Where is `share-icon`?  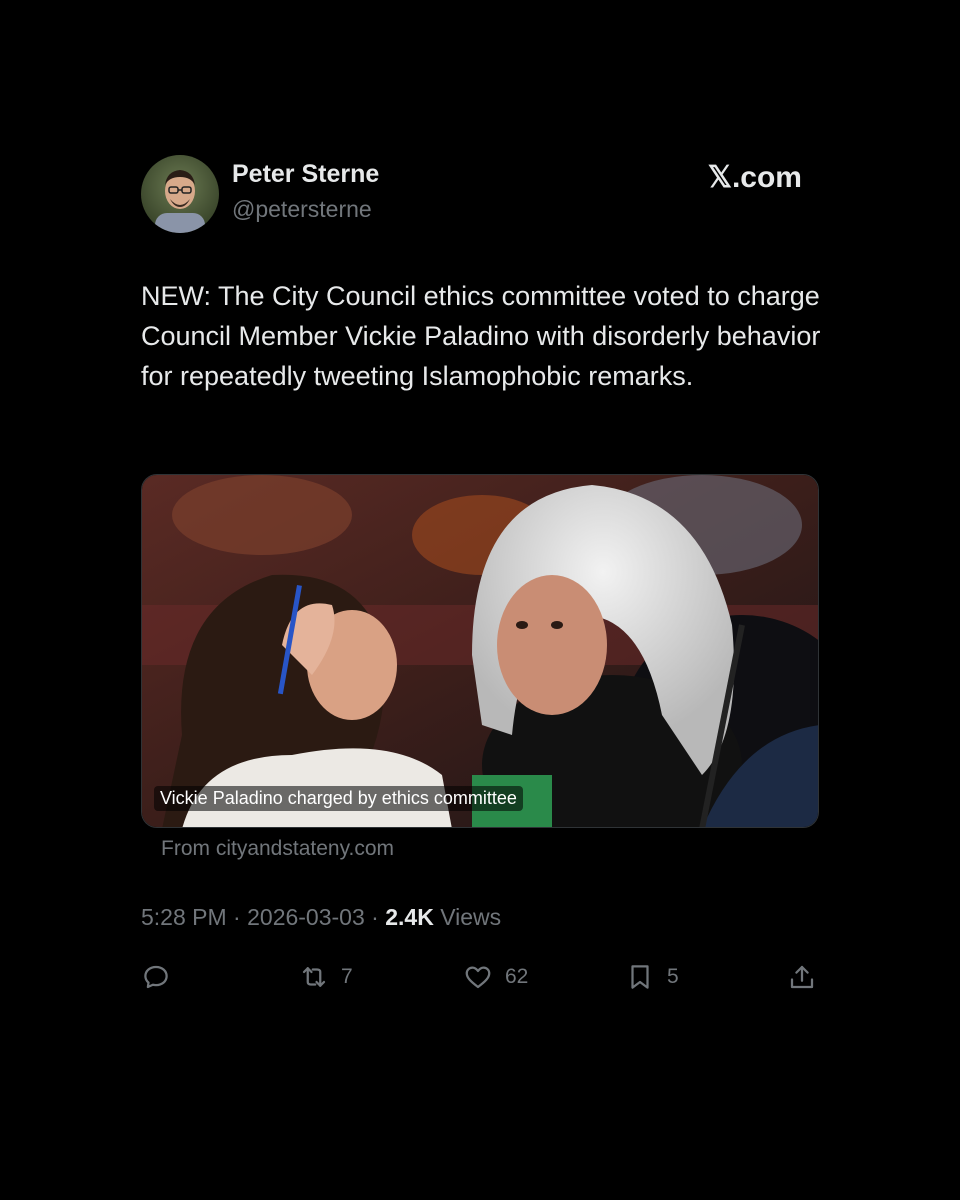 share-icon is located at coordinates (802, 977).